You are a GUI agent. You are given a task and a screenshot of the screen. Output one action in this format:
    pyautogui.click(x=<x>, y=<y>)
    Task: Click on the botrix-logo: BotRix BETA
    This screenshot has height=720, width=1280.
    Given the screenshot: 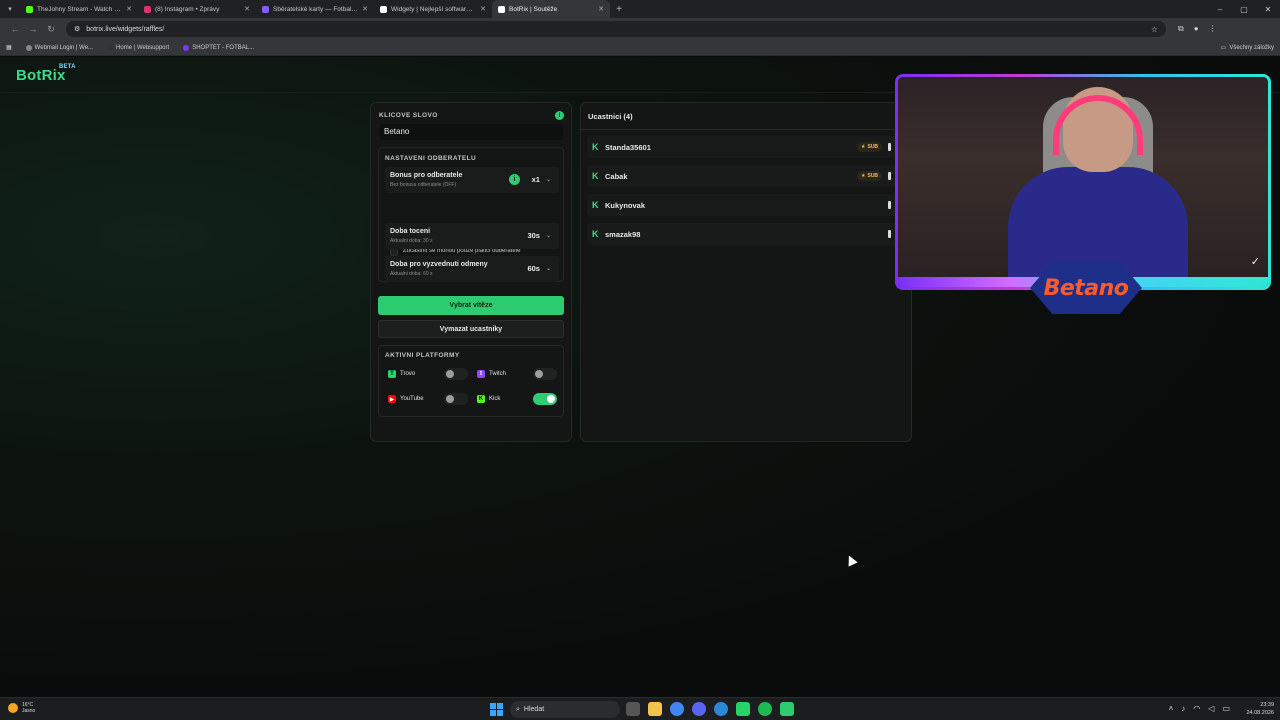 What is the action you would take?
    pyautogui.click(x=46, y=74)
    